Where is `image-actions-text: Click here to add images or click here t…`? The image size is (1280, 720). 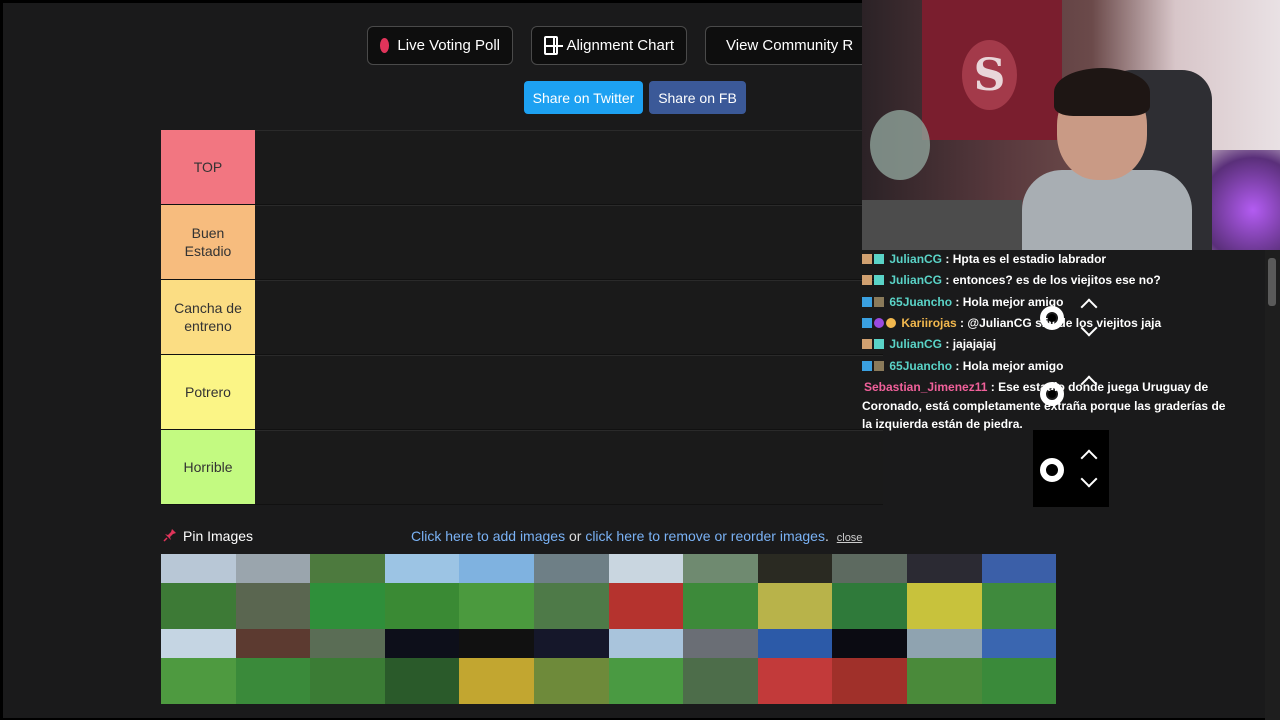 image-actions-text: Click here to add images or click here t… is located at coordinates (636, 536).